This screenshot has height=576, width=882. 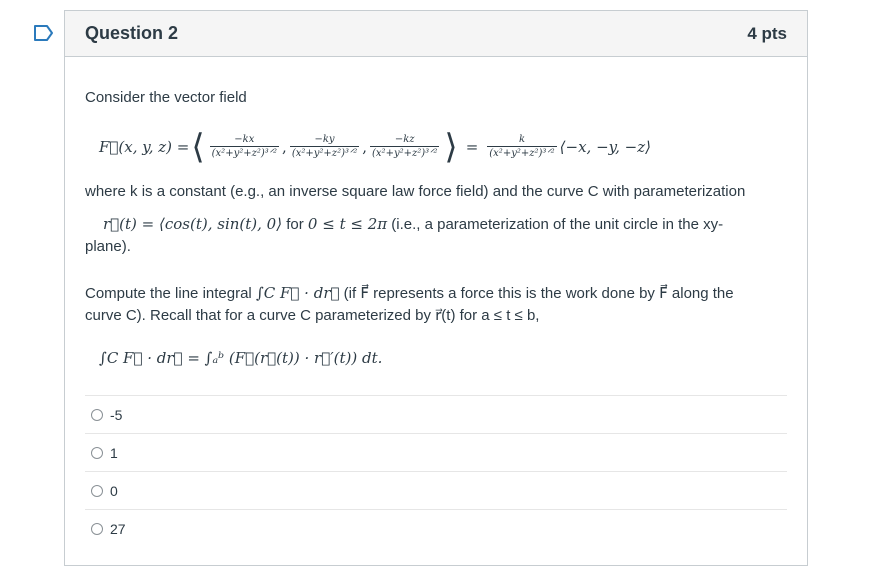 What do you see at coordinates (244, 139) in the screenshot?
I see `fraction-x-num: −kx` at bounding box center [244, 139].